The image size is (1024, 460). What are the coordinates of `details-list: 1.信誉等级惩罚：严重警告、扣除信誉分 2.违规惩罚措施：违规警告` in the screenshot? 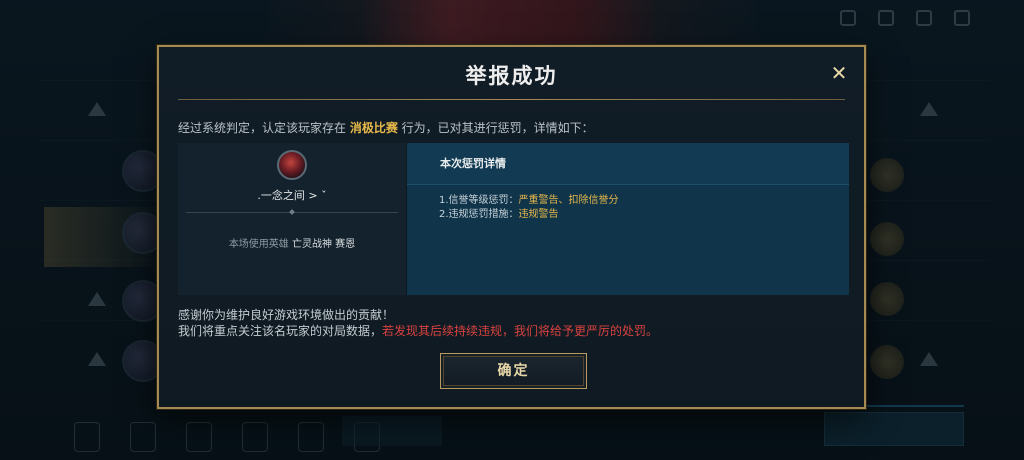 It's located at (628, 203).